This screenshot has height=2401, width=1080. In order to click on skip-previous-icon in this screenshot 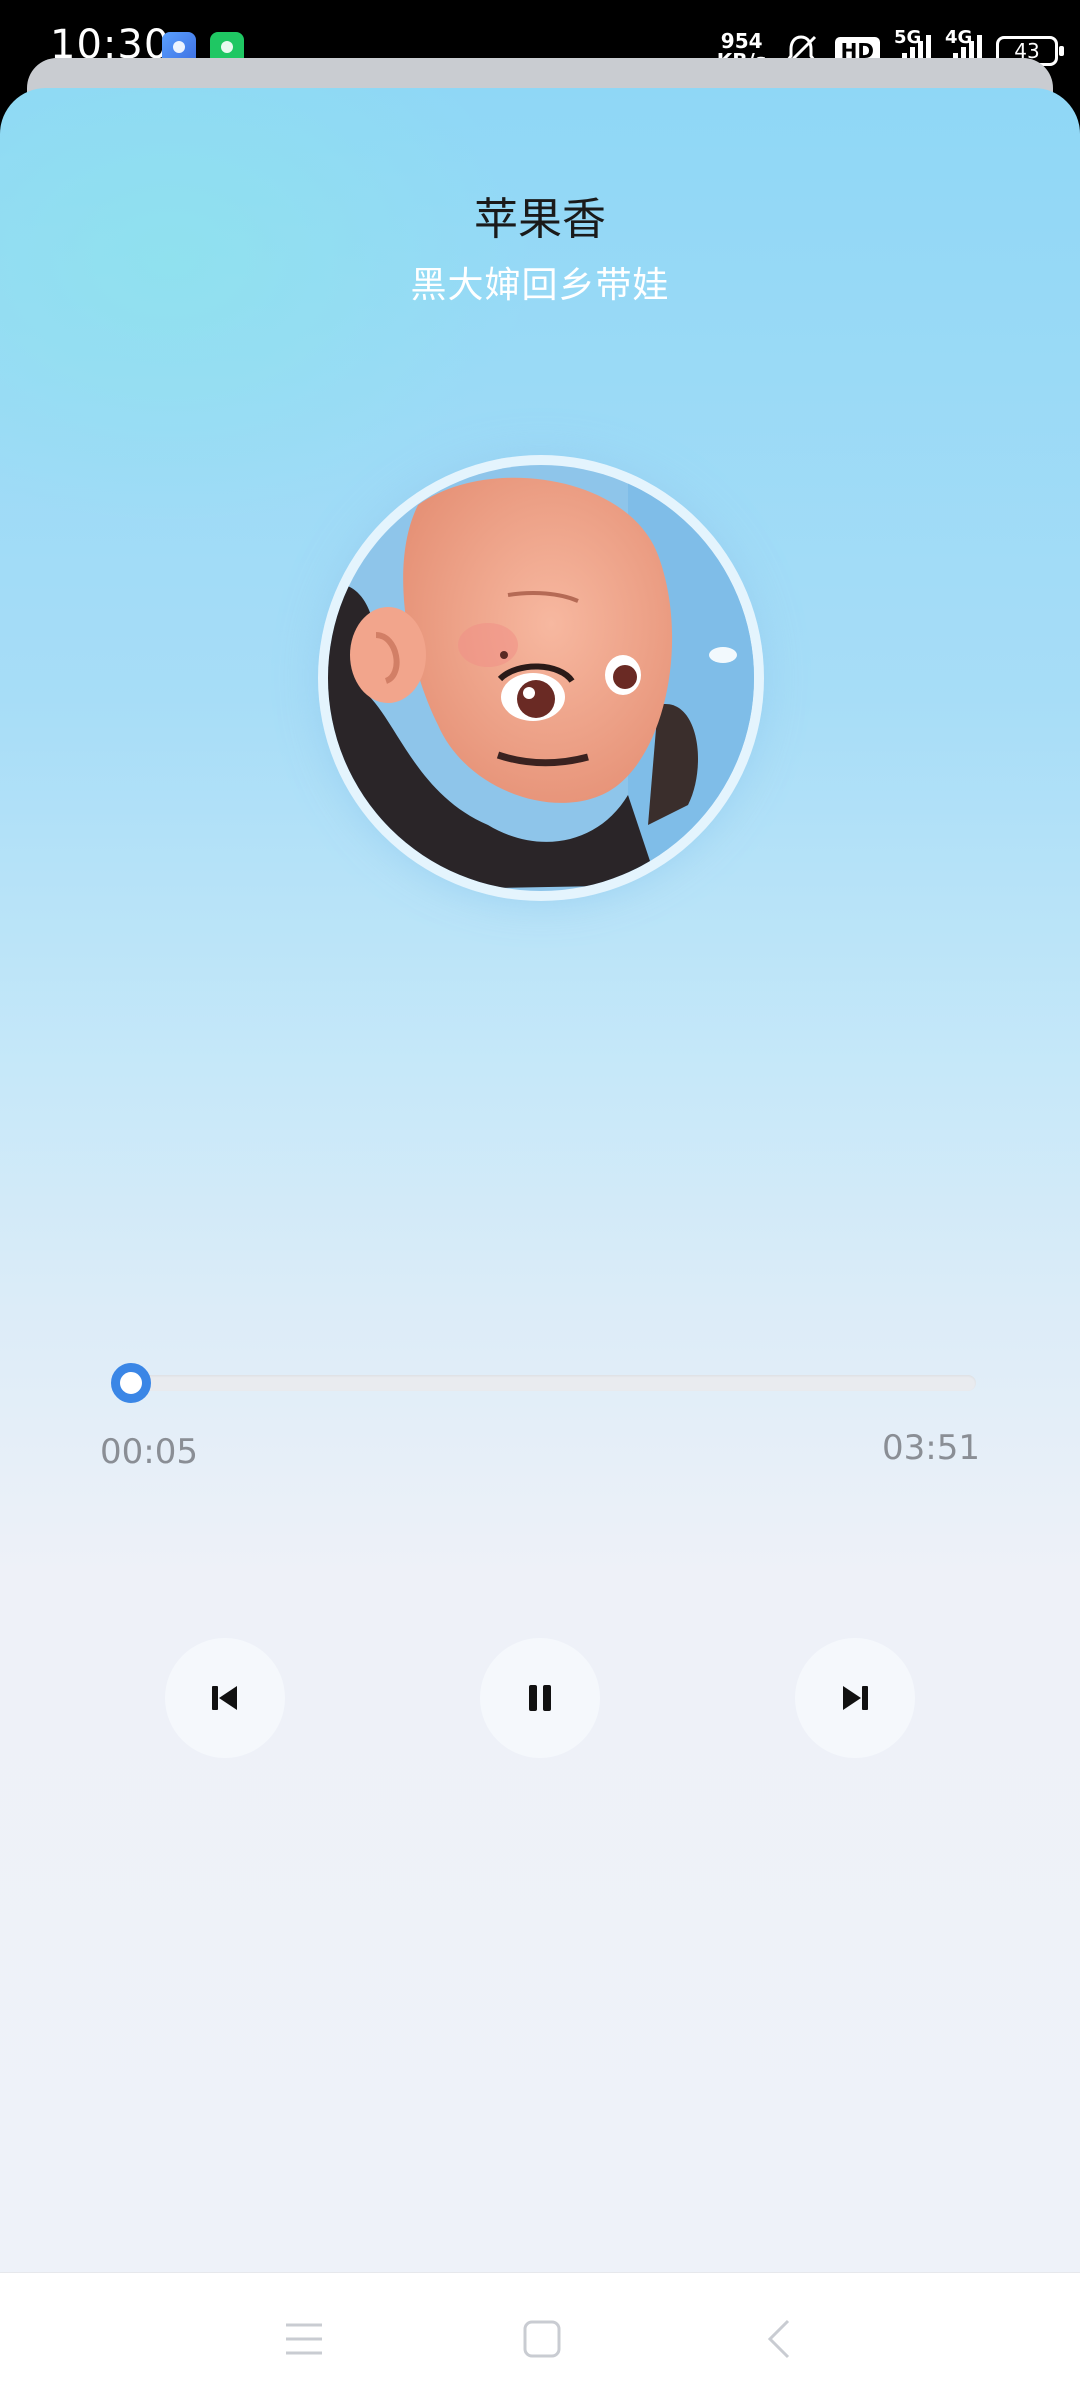, I will do `click(224, 1698)`.